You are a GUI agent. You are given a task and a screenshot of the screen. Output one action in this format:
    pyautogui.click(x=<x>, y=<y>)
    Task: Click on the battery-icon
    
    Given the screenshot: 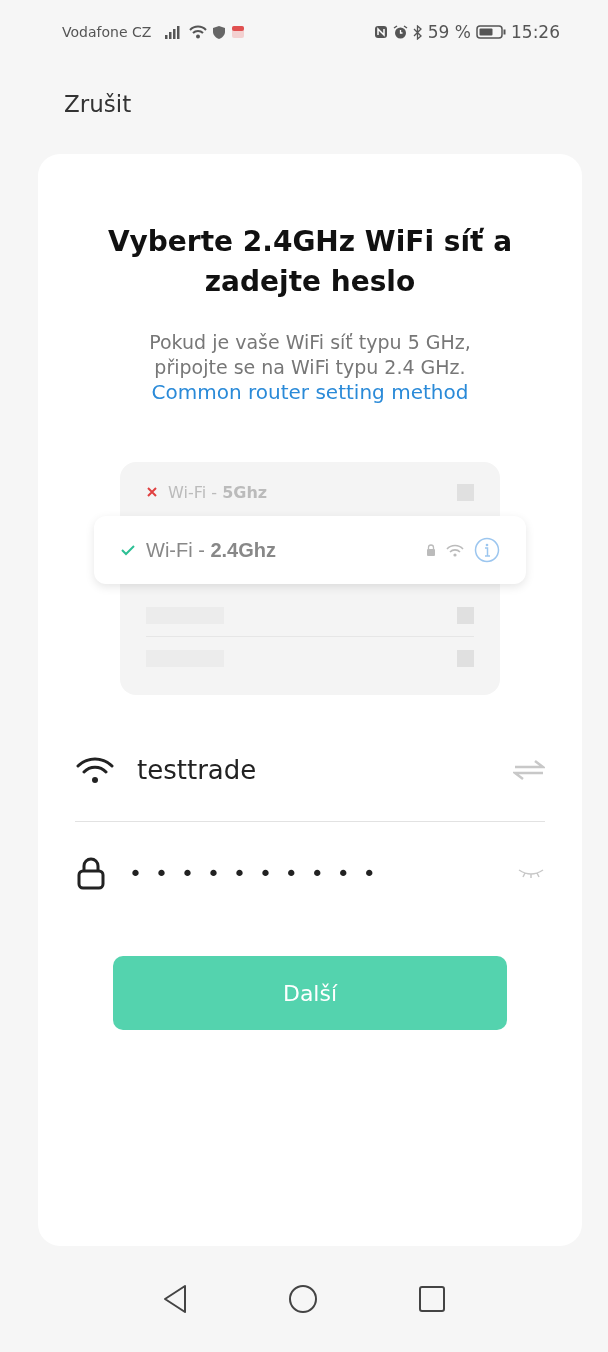 What is the action you would take?
    pyautogui.click(x=491, y=32)
    